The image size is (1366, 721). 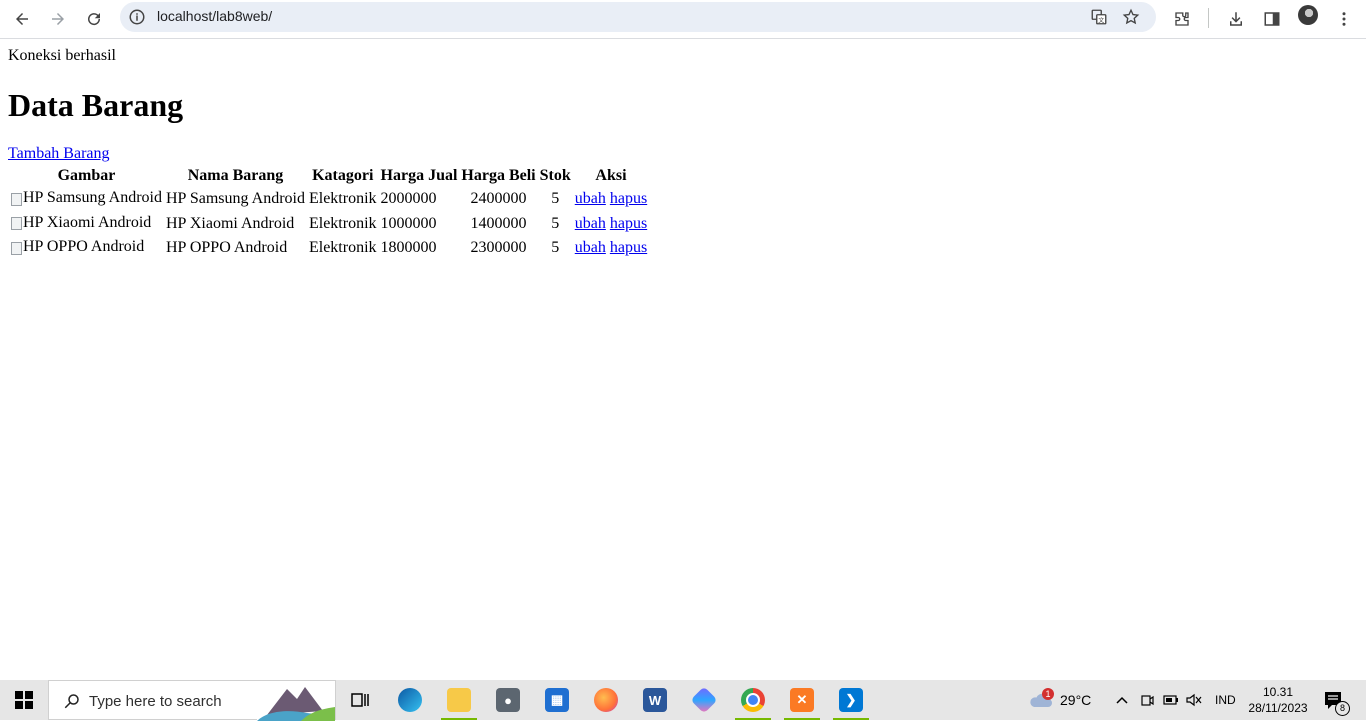 I want to click on firefox-icon, so click(x=606, y=700).